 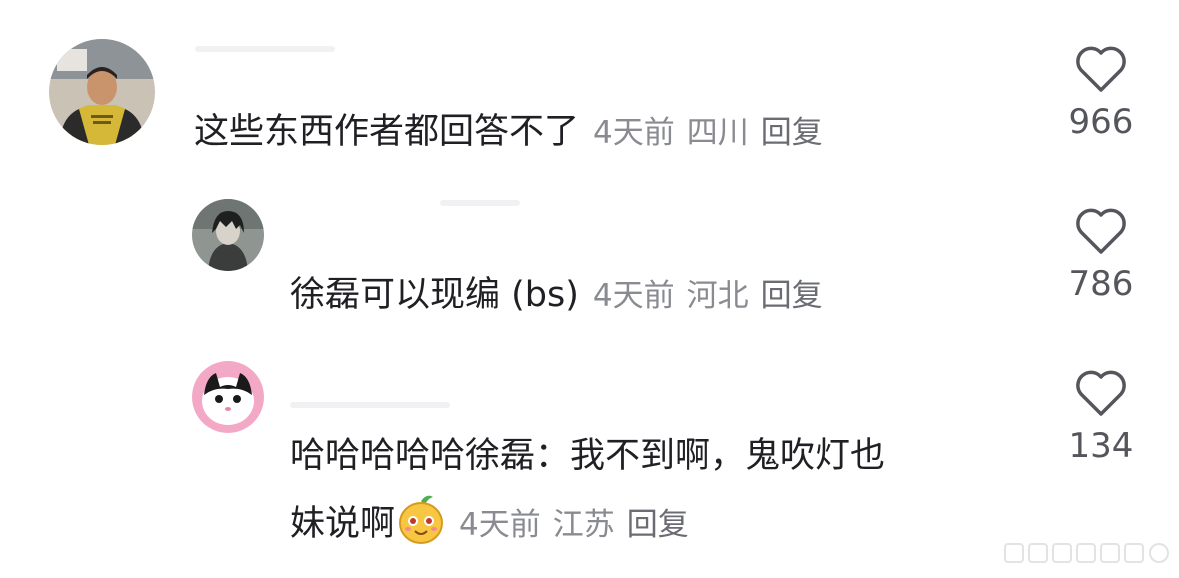 I want to click on like-count: 786, so click(x=1101, y=284).